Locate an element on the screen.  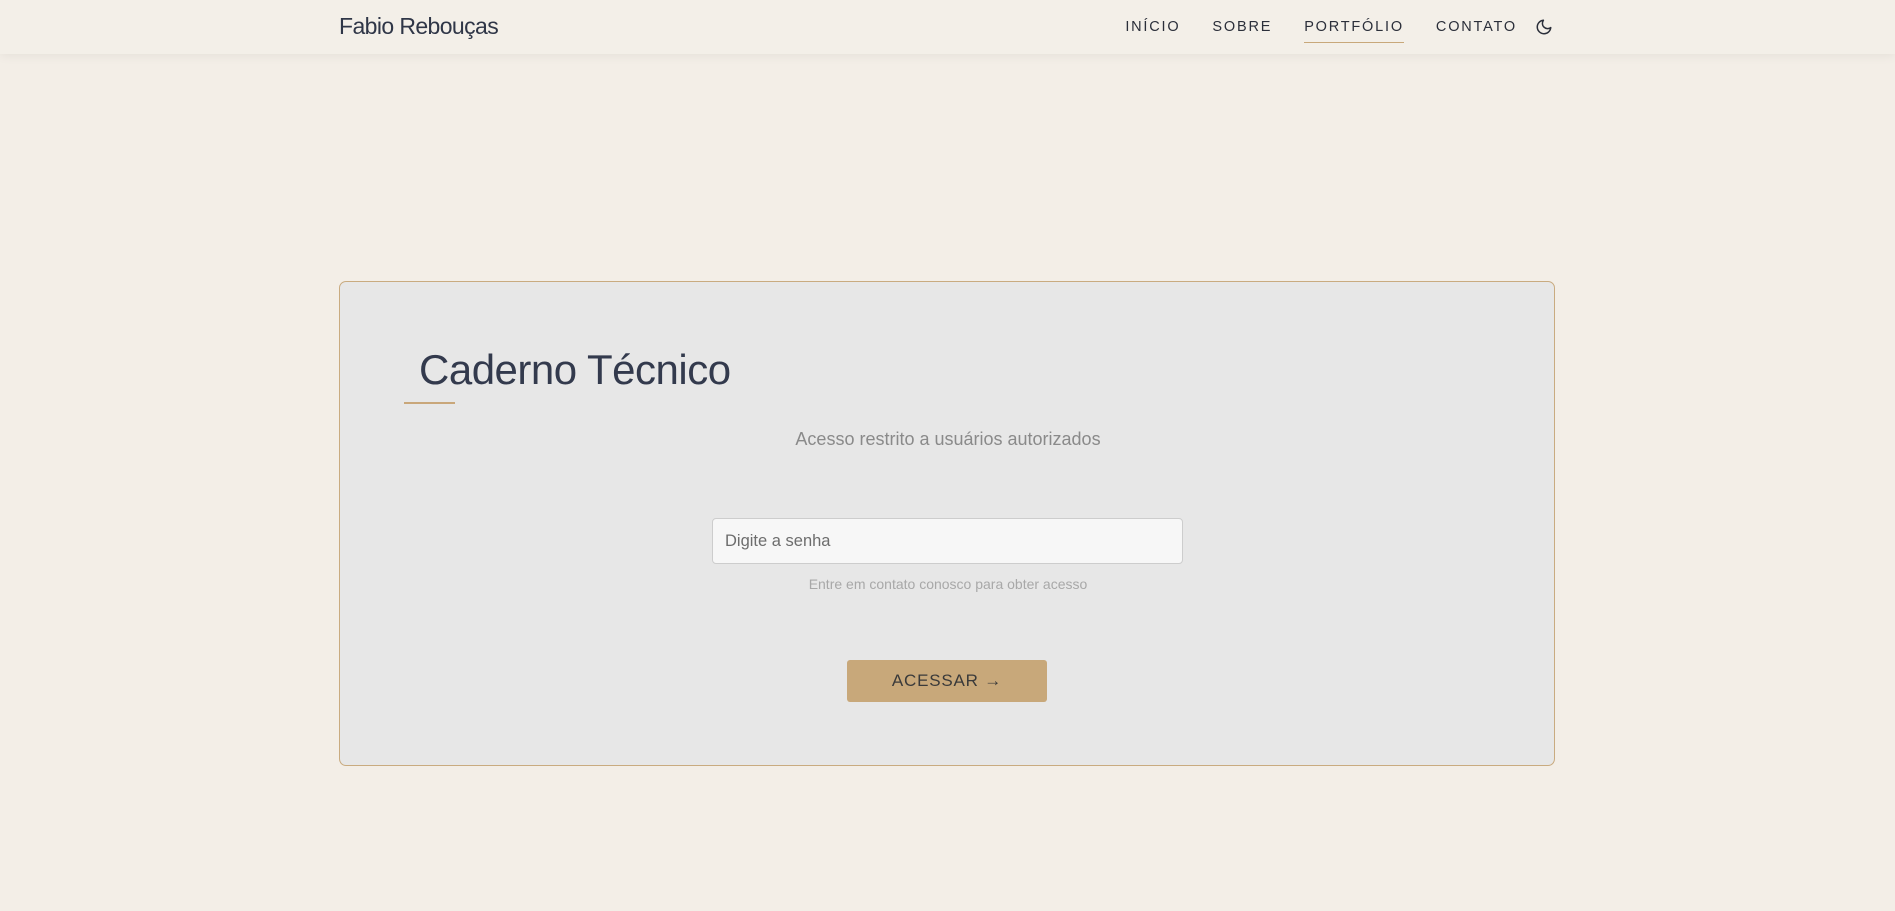
title-underline-divider is located at coordinates (429, 403).